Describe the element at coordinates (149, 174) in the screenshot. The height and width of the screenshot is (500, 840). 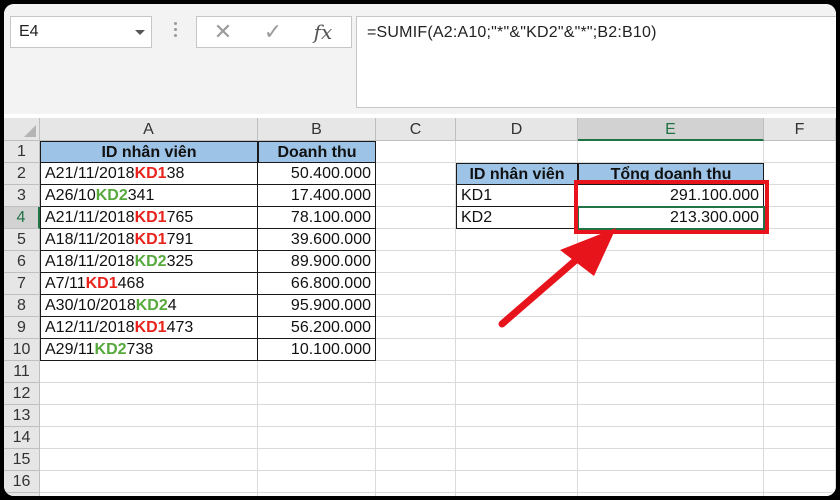
I see `table-row-id-cell: A21/11/2018KD138` at that location.